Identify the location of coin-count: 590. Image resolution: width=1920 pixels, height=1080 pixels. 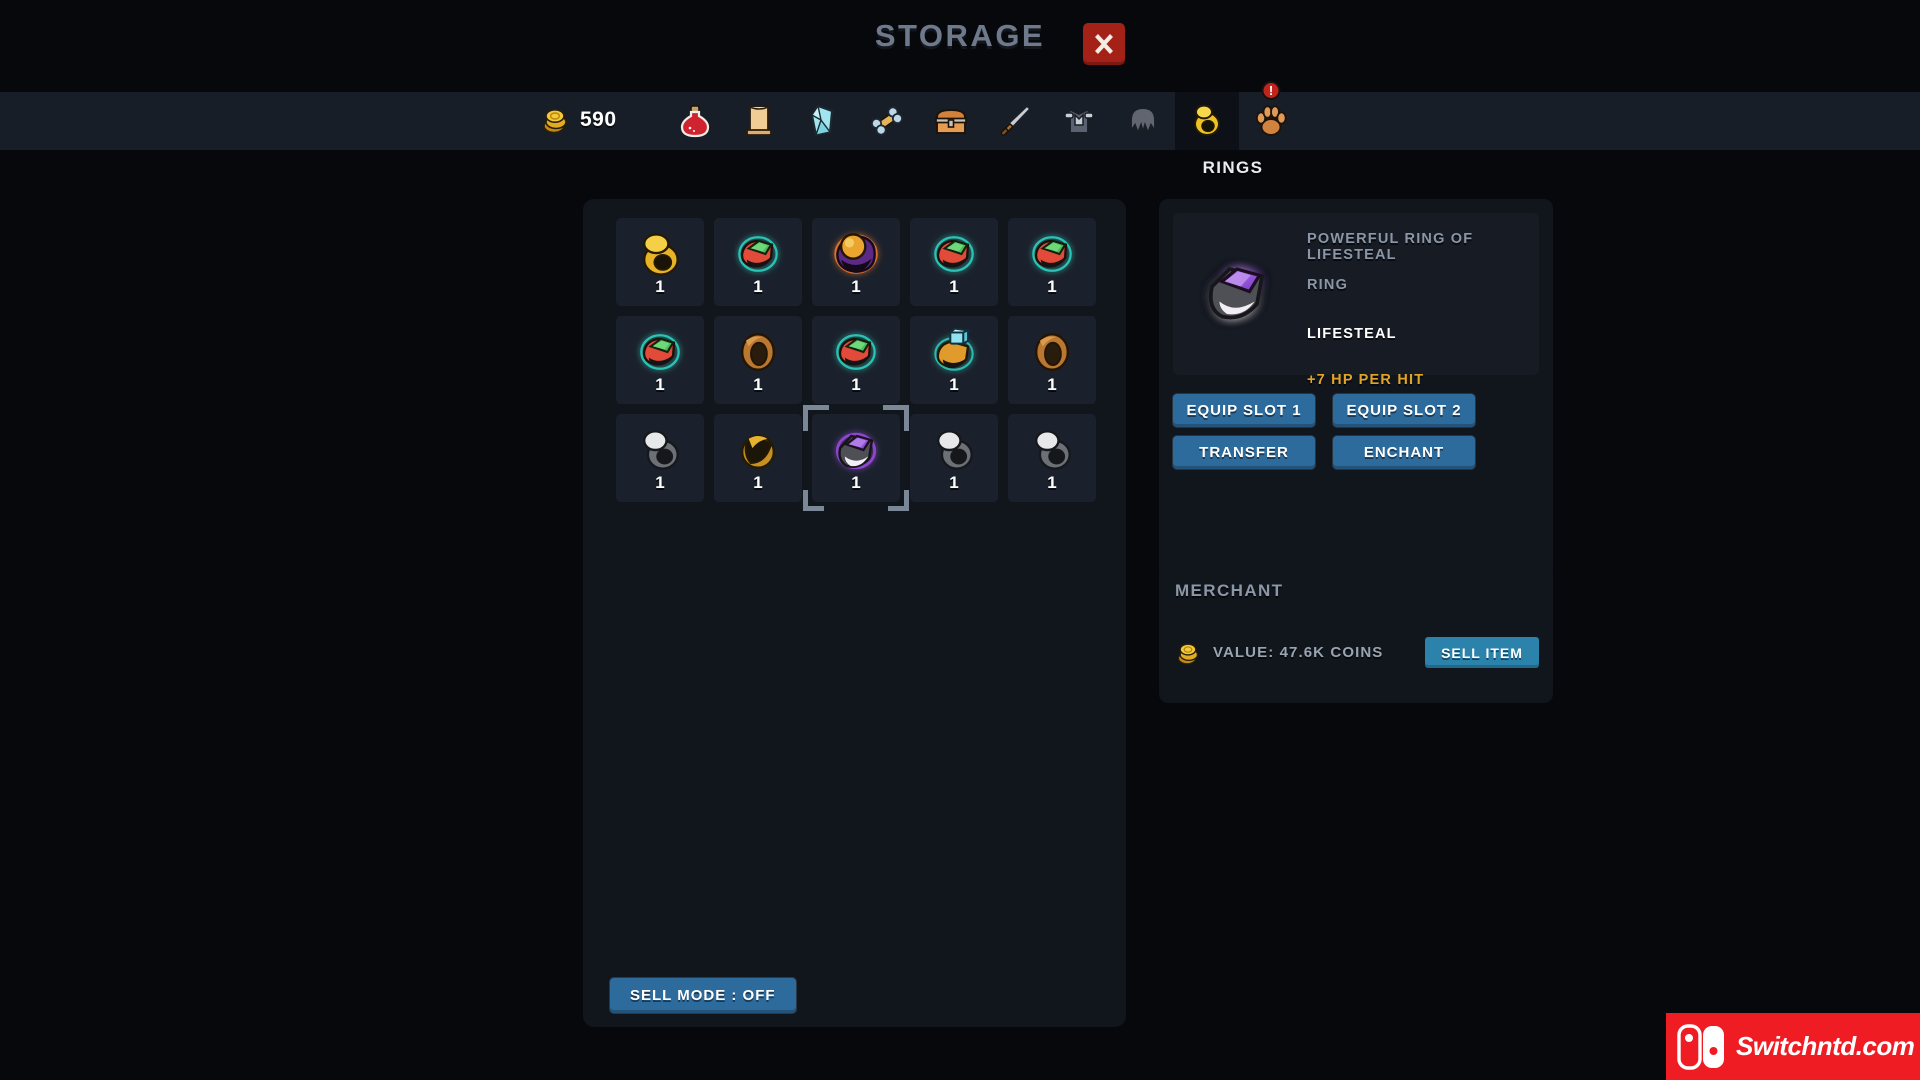
(598, 119).